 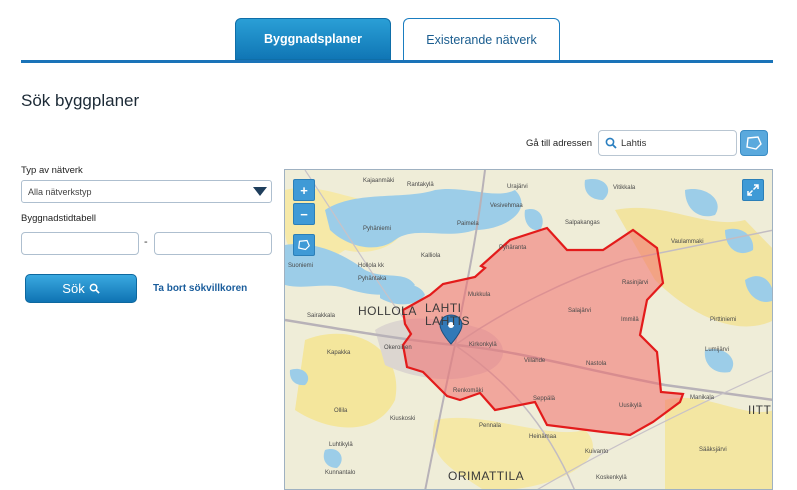 I want to click on map-label-lahtis: LAHTIS, so click(x=448, y=321).